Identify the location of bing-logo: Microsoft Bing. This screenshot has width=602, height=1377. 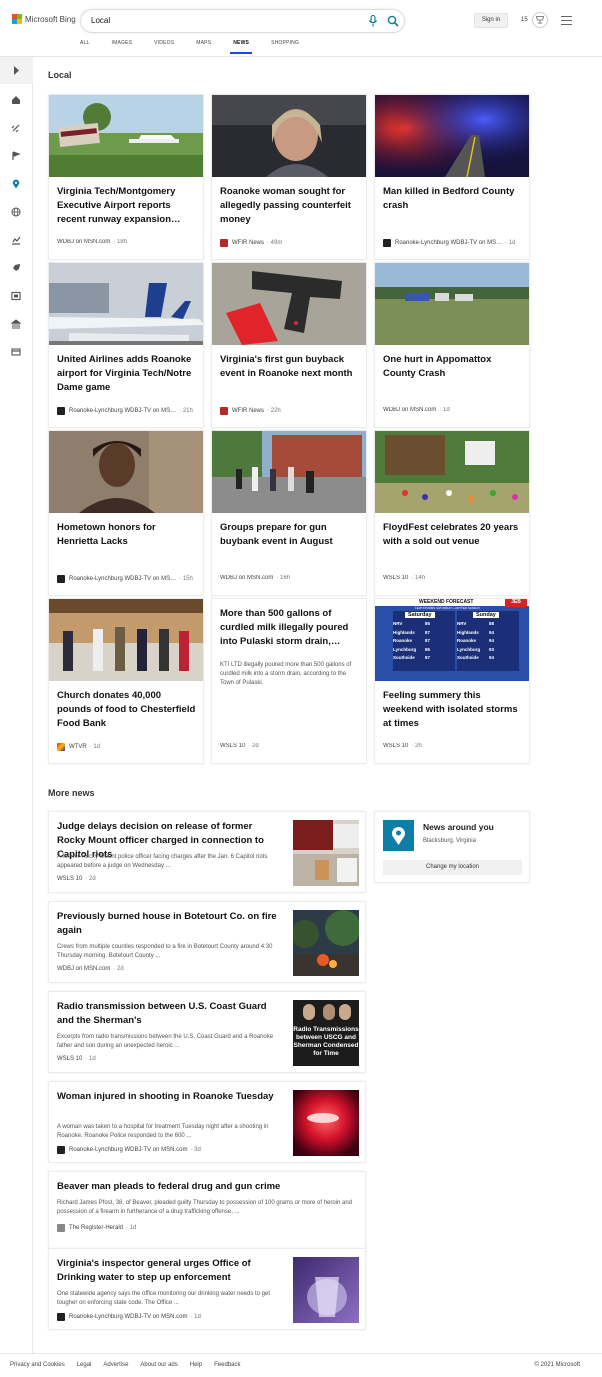
(44, 19).